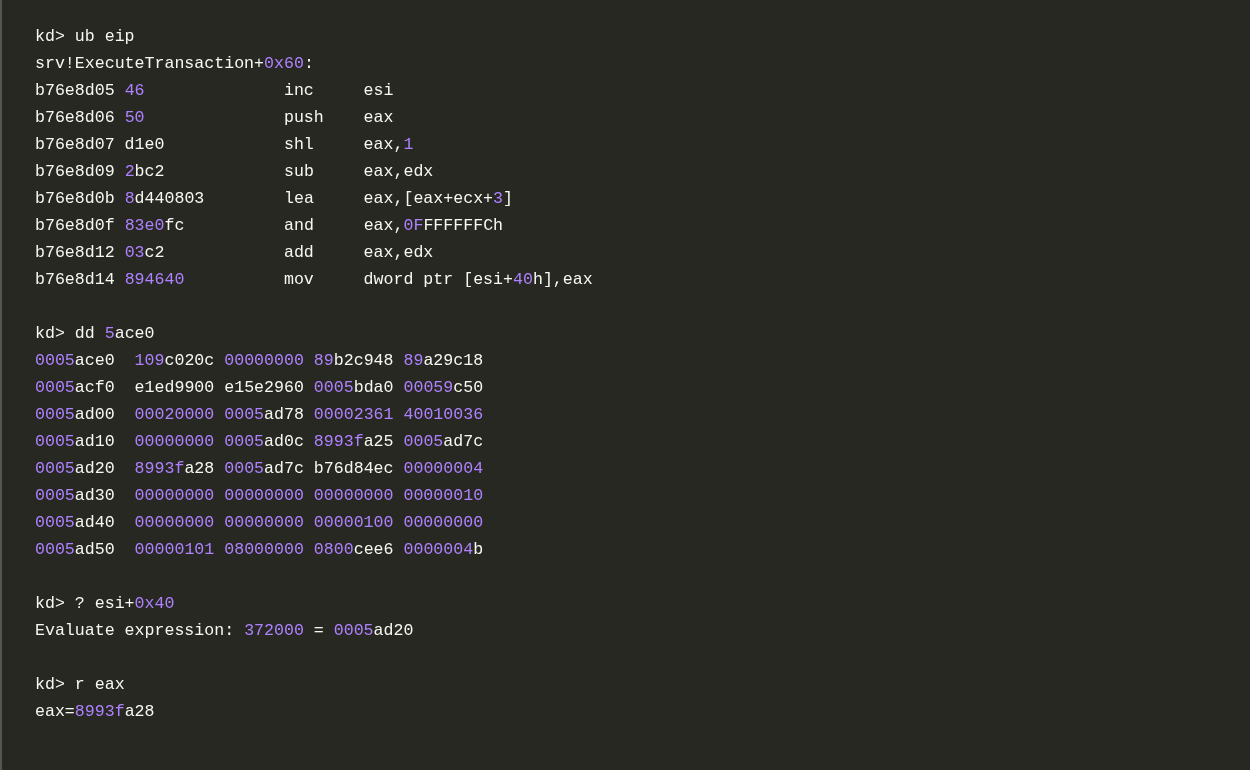 The height and width of the screenshot is (770, 1250). What do you see at coordinates (214, 91) in the screenshot?
I see `code-line: b76e8d05 46 inc esi` at bounding box center [214, 91].